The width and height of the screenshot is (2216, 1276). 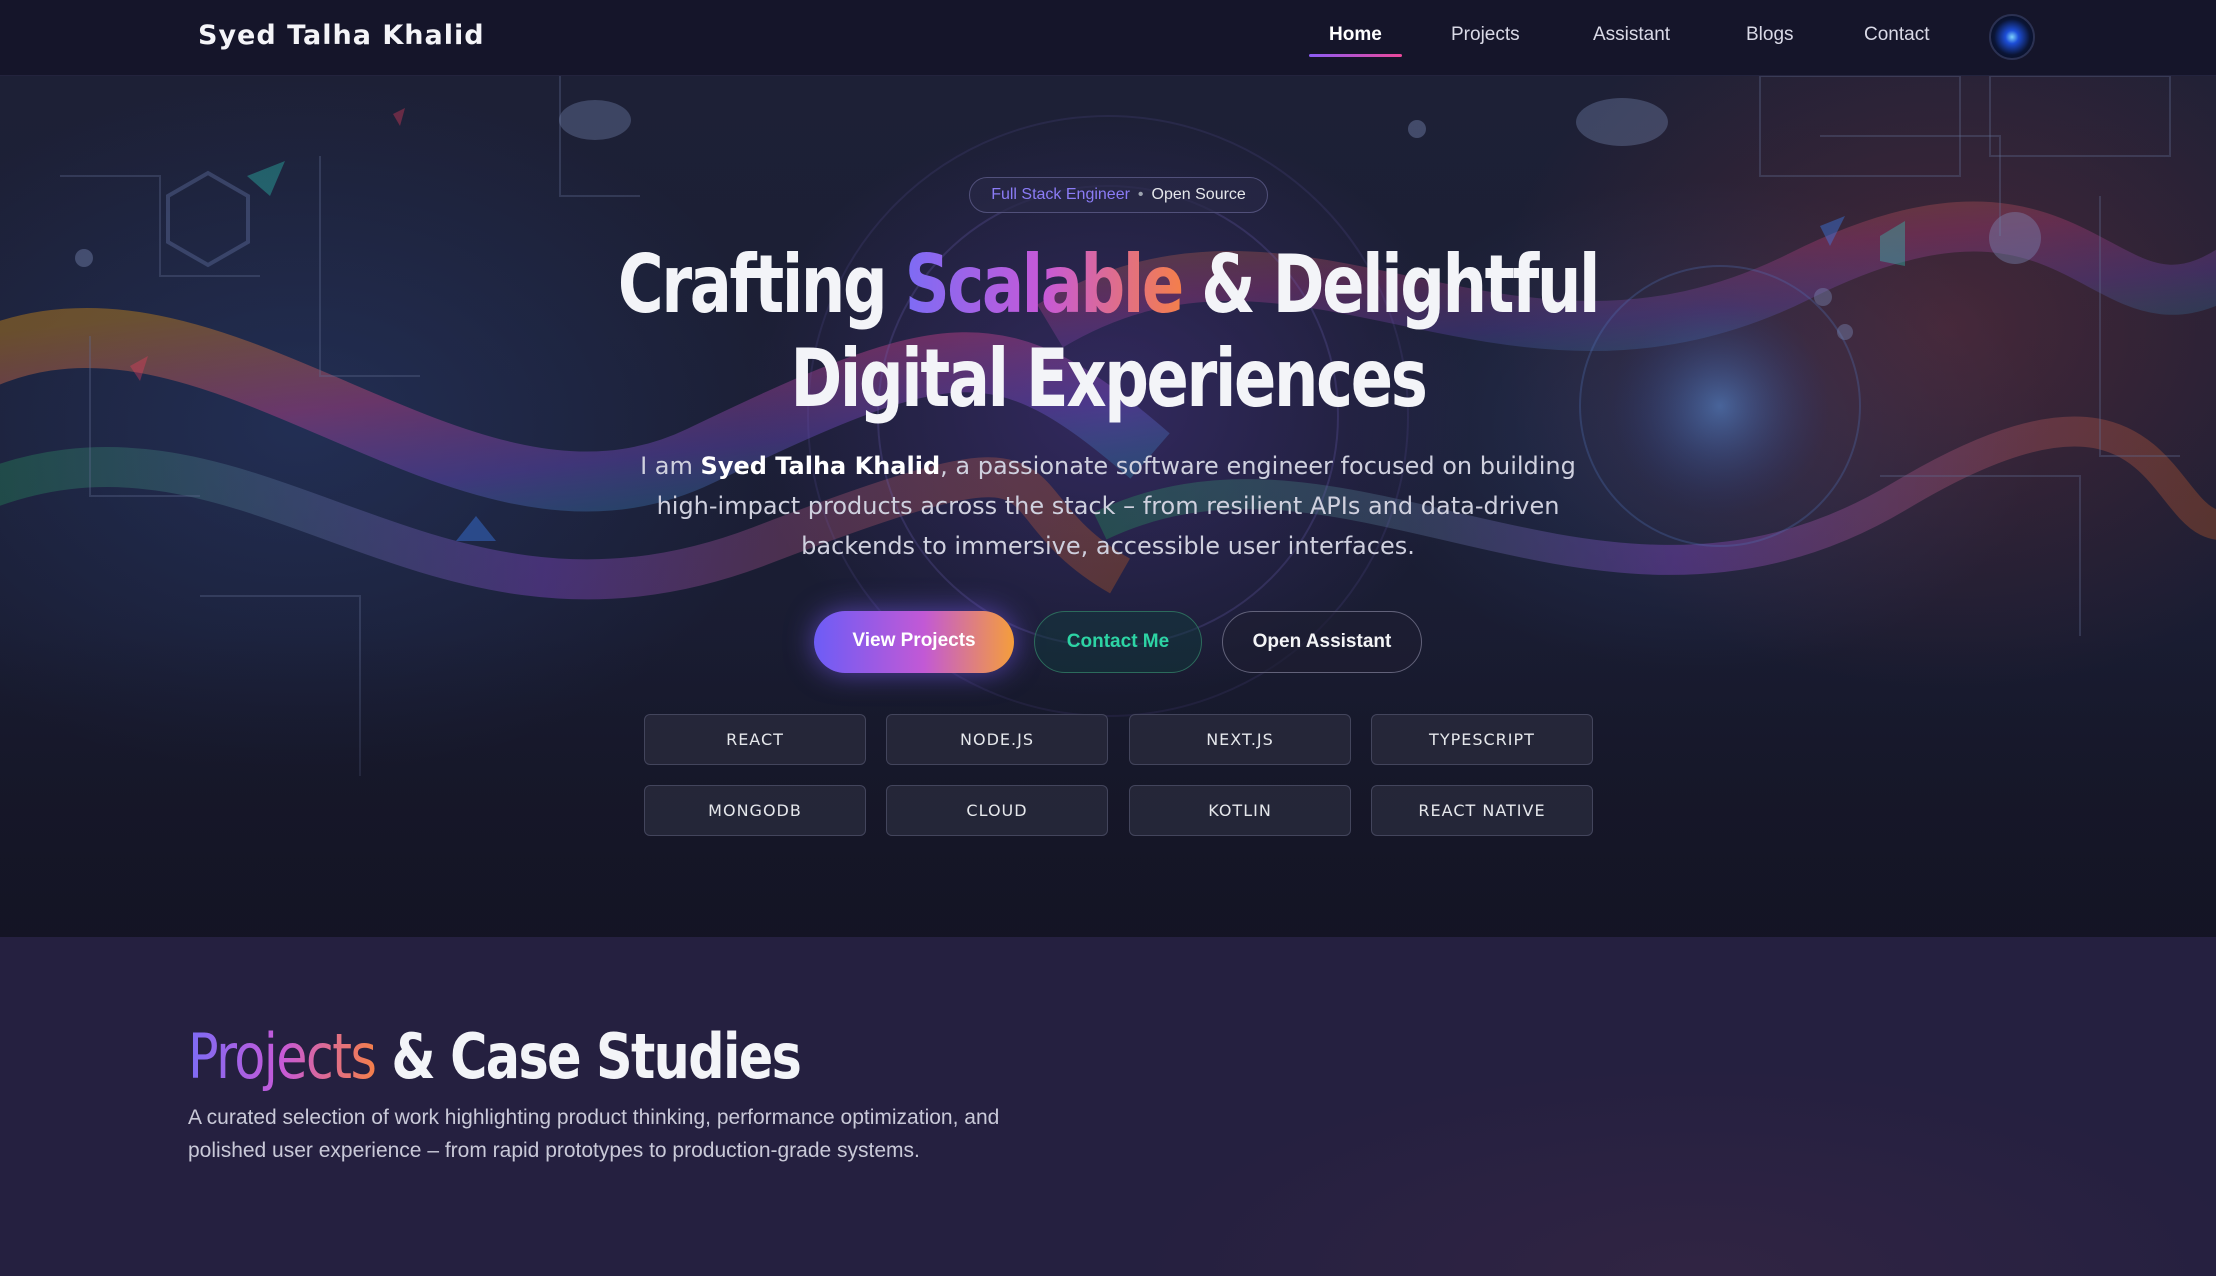 I want to click on skill-chip-mongodb: MONGODB, so click(x=755, y=810).